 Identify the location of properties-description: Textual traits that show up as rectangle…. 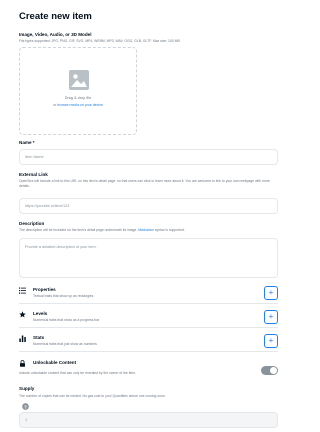
(63, 296).